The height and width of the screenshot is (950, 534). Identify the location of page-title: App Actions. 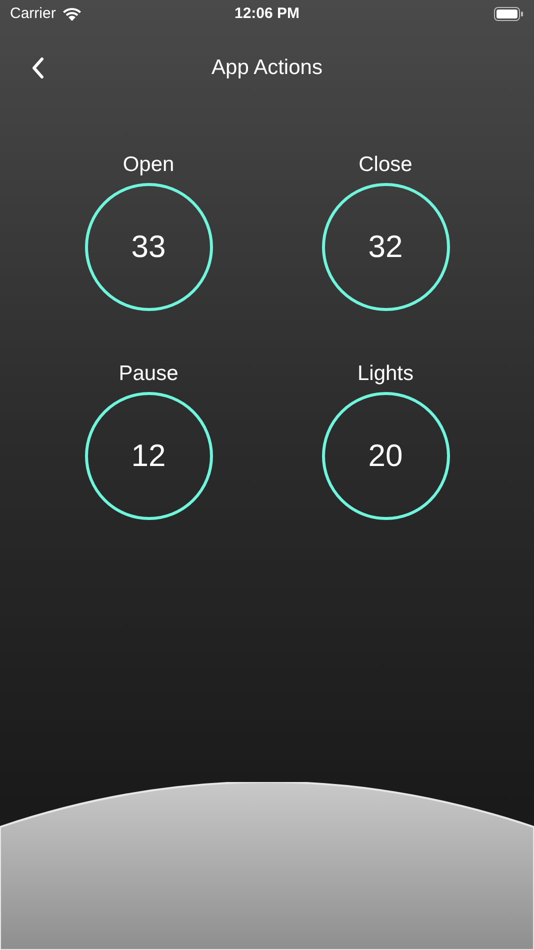
(267, 68).